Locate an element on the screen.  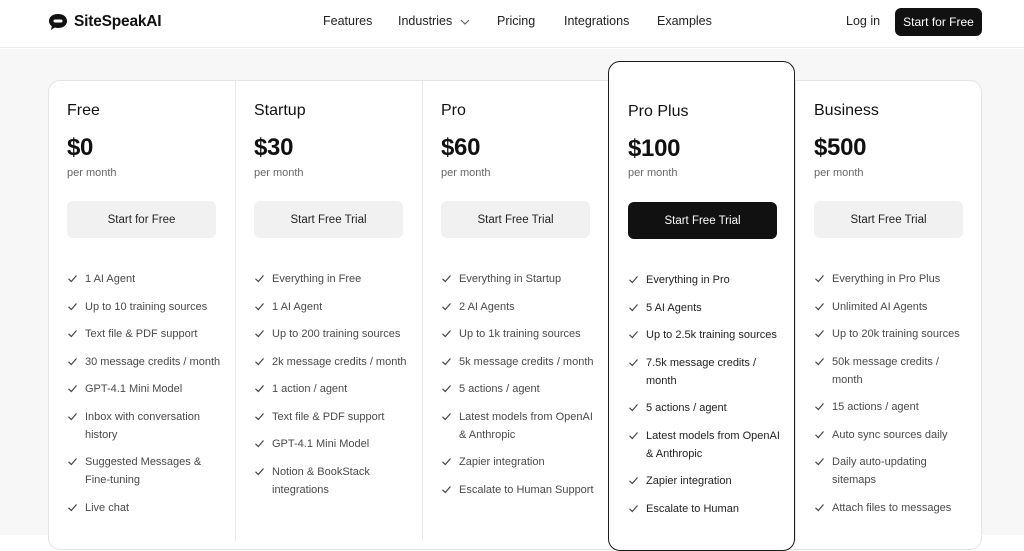
feature-text: Everything in Pro Plus is located at coordinates (886, 279).